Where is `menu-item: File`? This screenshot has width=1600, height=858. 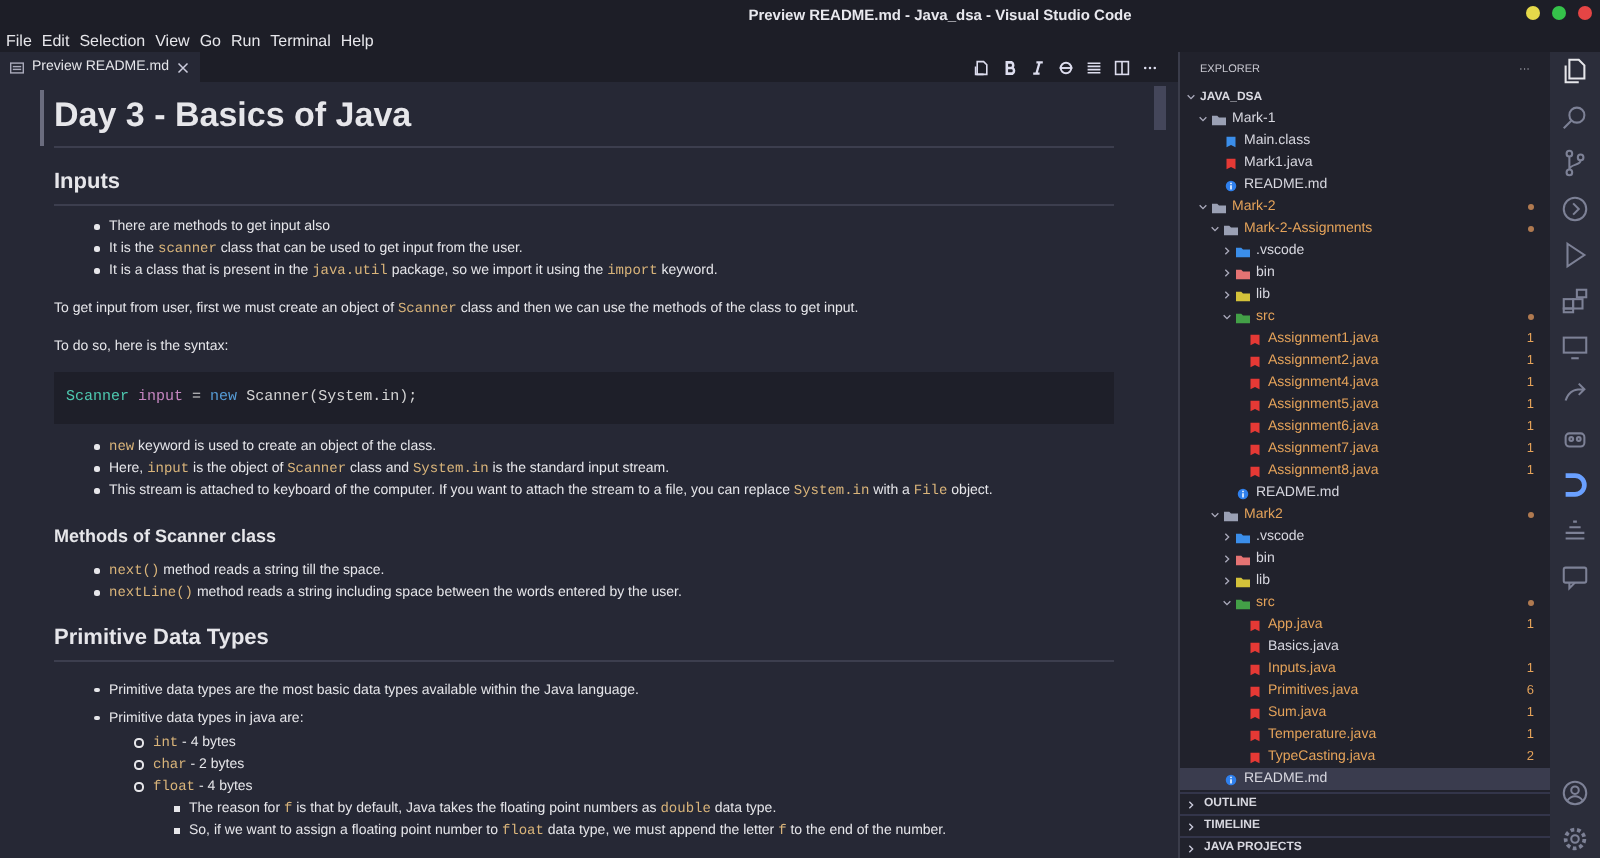
menu-item: File is located at coordinates (19, 40).